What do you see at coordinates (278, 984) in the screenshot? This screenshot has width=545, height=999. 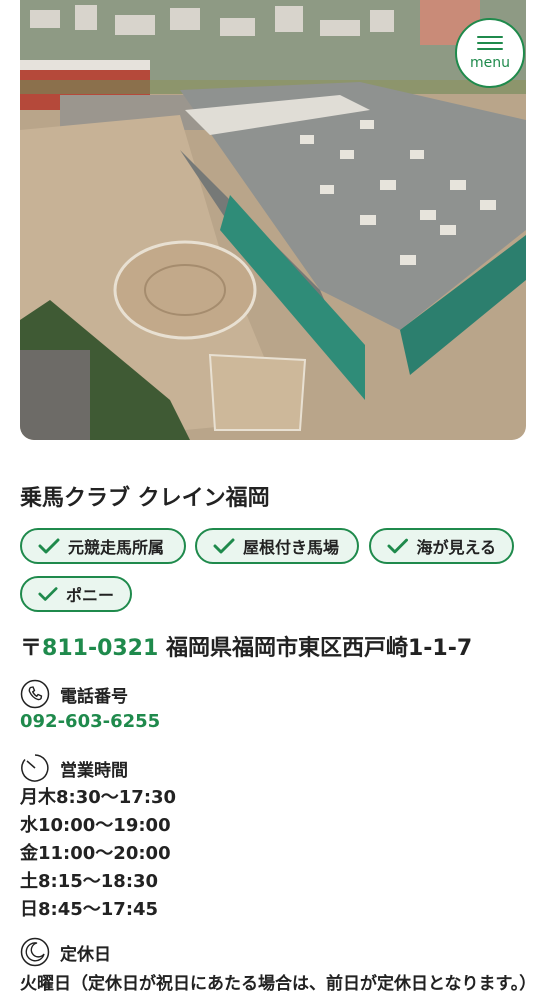 I see `closed-text: 火曜日（定休日が祝日にあたる場合は、前日が定休日となります。）` at bounding box center [278, 984].